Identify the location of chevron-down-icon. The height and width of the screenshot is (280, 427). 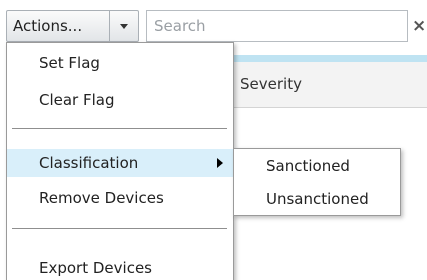
(124, 26).